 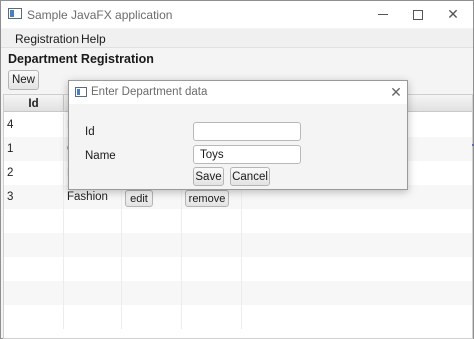 What do you see at coordinates (149, 92) in the screenshot?
I see `dialog-title: Enter Department data` at bounding box center [149, 92].